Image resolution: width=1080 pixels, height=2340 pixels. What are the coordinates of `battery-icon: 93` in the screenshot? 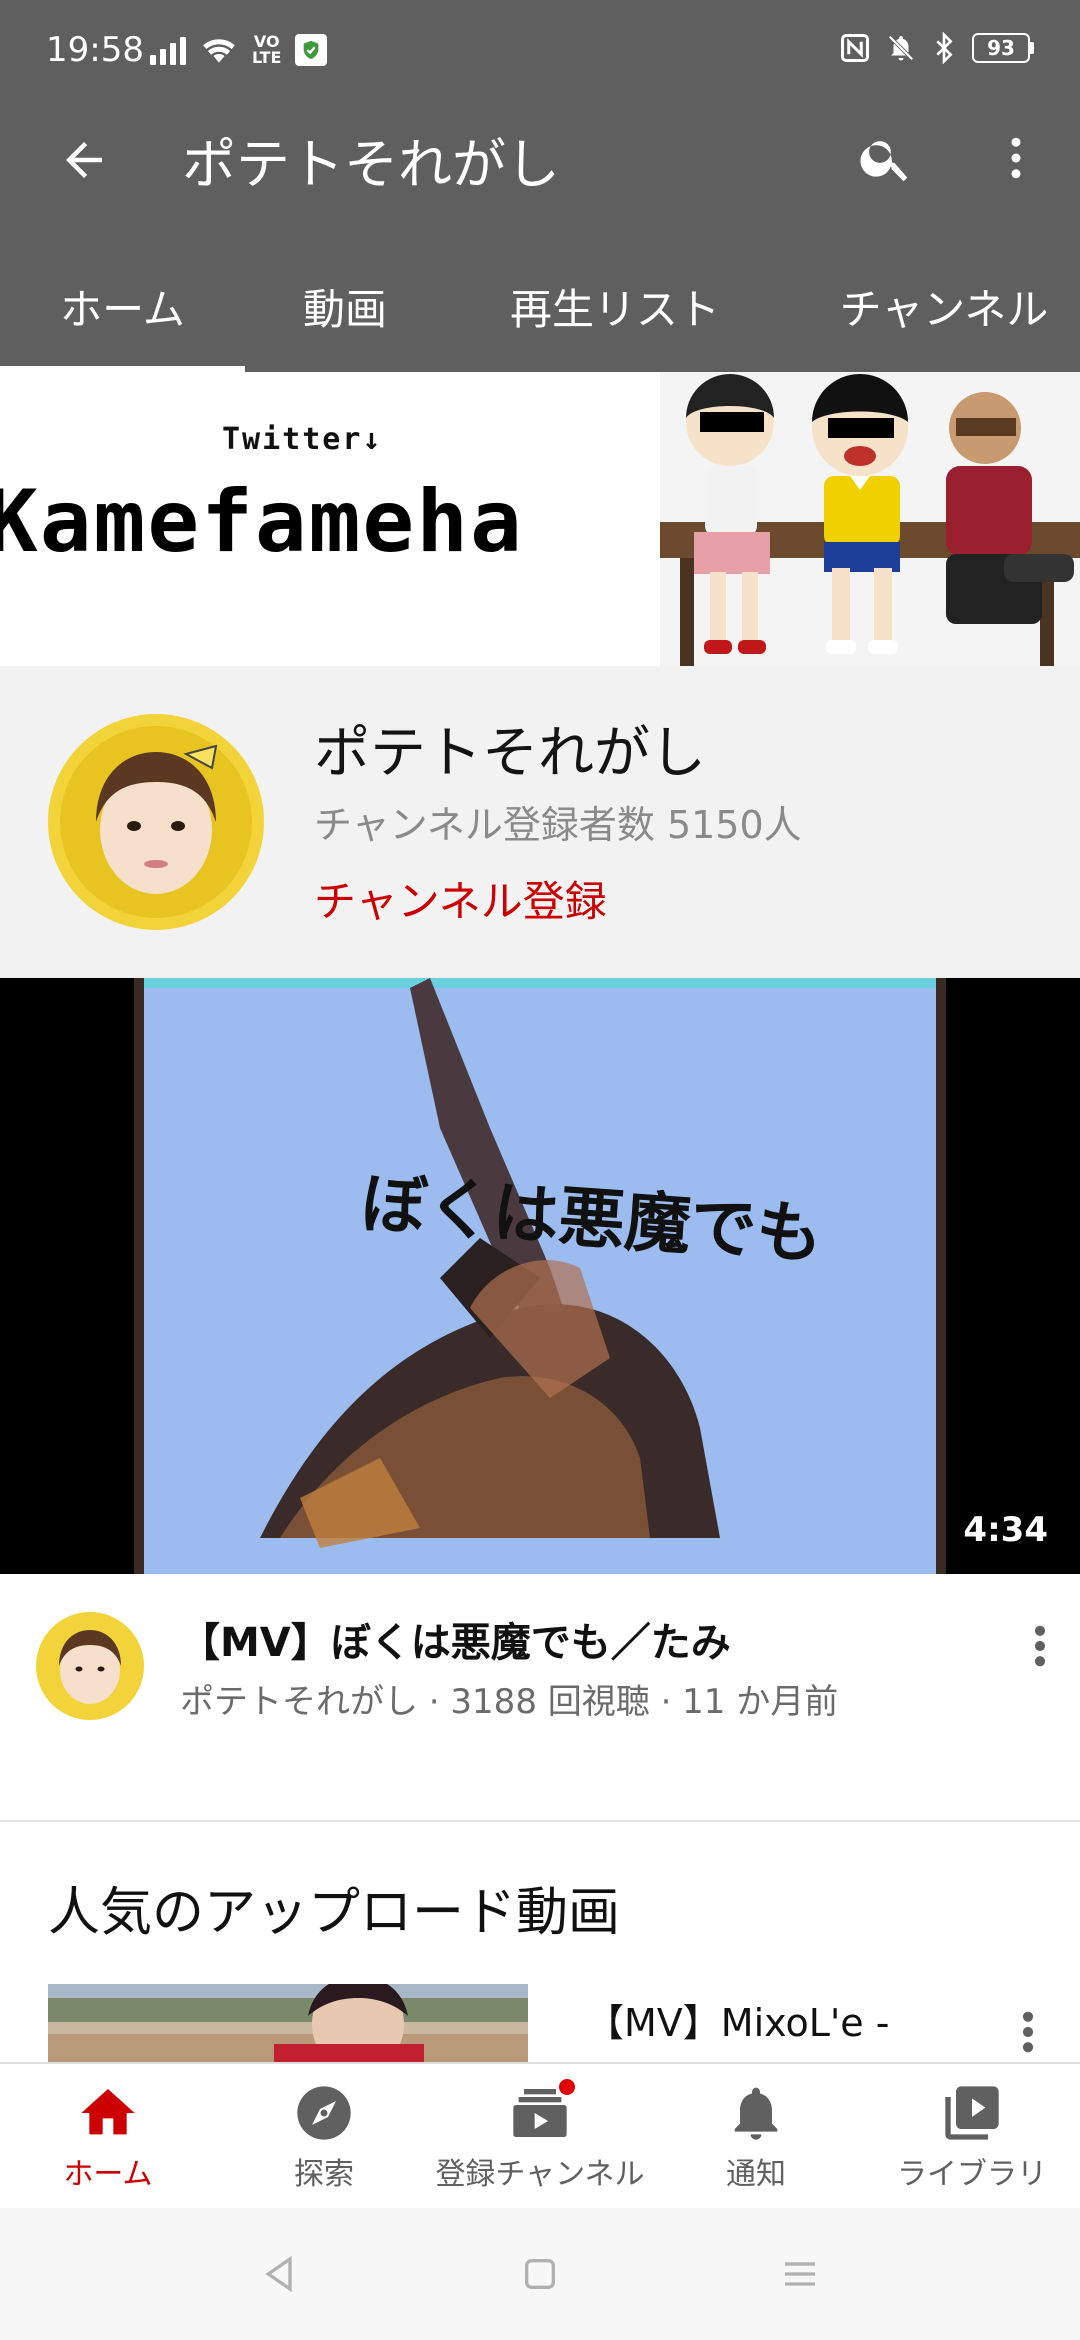 It's located at (1003, 48).